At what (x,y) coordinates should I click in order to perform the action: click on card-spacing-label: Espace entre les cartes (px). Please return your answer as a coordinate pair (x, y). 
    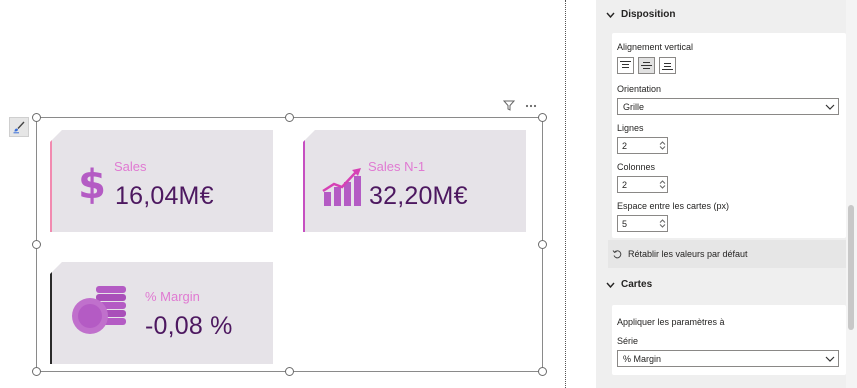
    Looking at the image, I should click on (673, 206).